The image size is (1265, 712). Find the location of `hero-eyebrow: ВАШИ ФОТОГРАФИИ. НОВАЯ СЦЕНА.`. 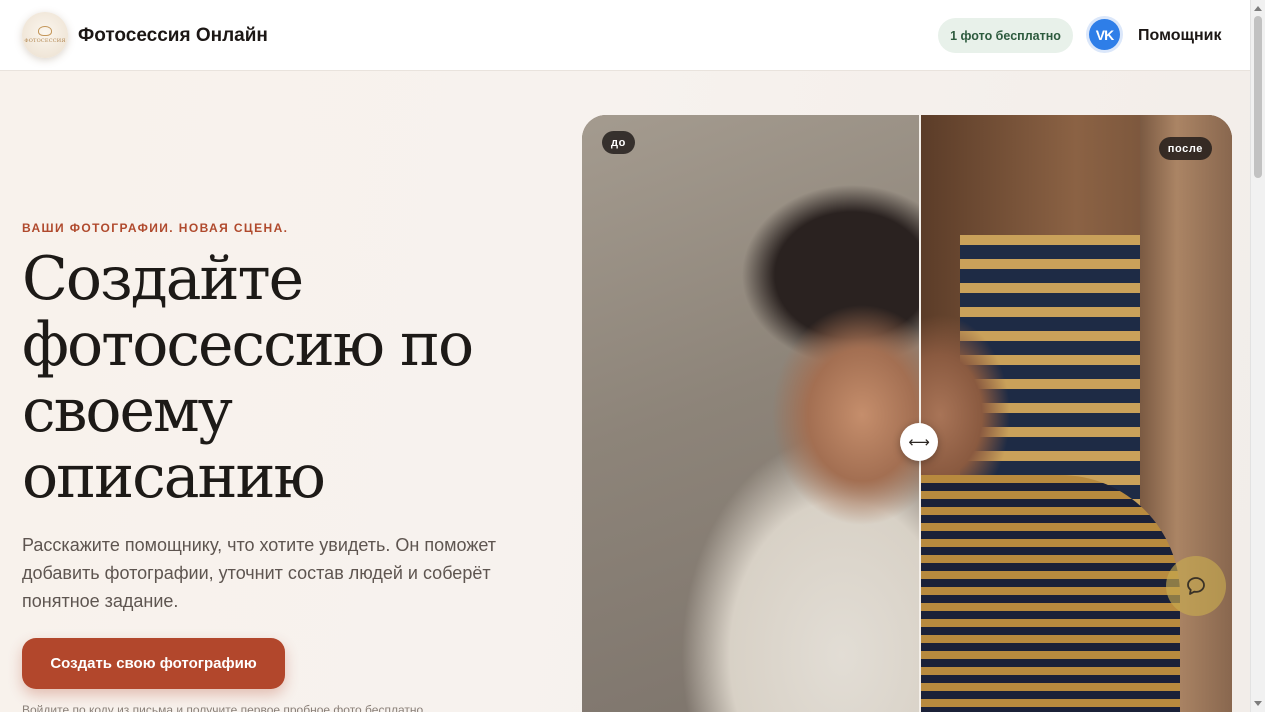

hero-eyebrow: ВАШИ ФОТОГРАФИИ. НОВАЯ СЦЕНА. is located at coordinates (155, 228).